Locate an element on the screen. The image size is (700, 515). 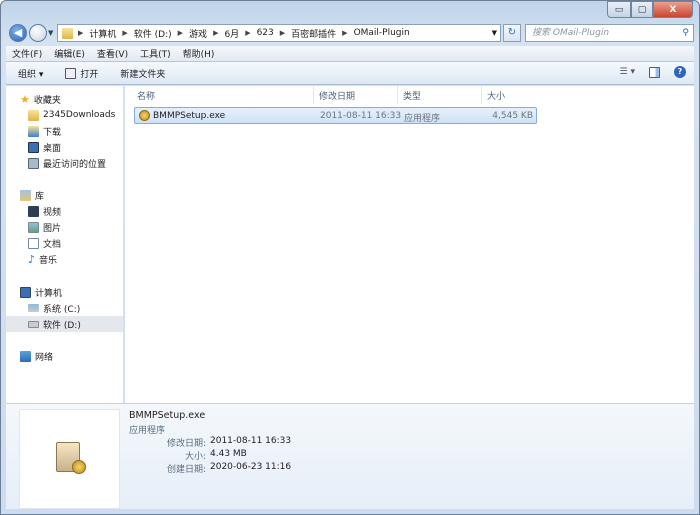
sidebar-label: 系统 (C:) is located at coordinates (62, 309).